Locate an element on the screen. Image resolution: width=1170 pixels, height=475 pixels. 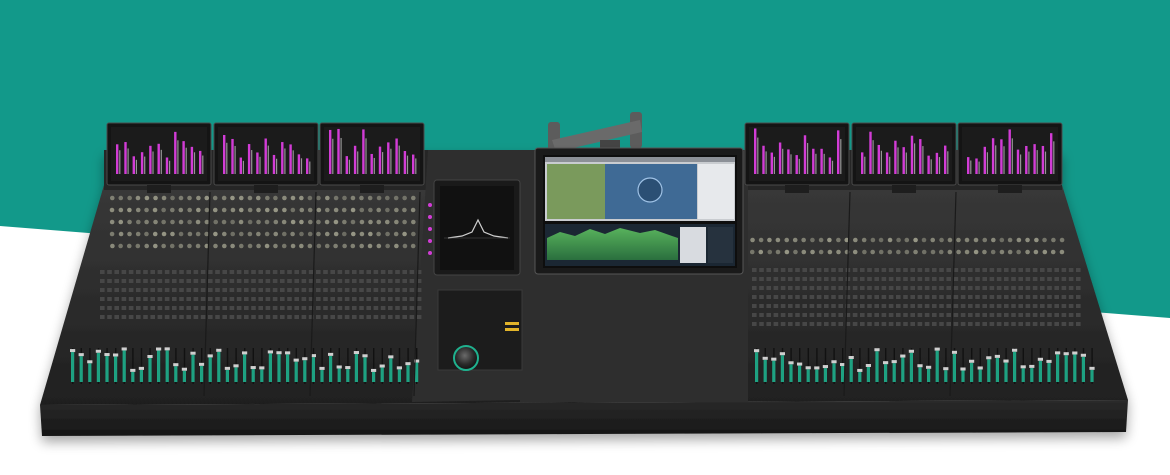
meter-screen-stand is located at coordinates (797, 189).